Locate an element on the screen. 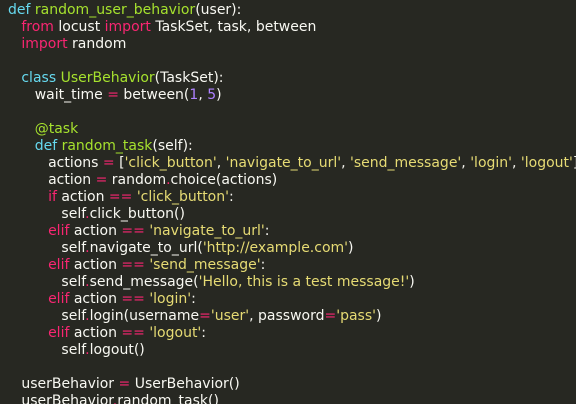 The image size is (576, 404). code-token: , password is located at coordinates (287, 316).